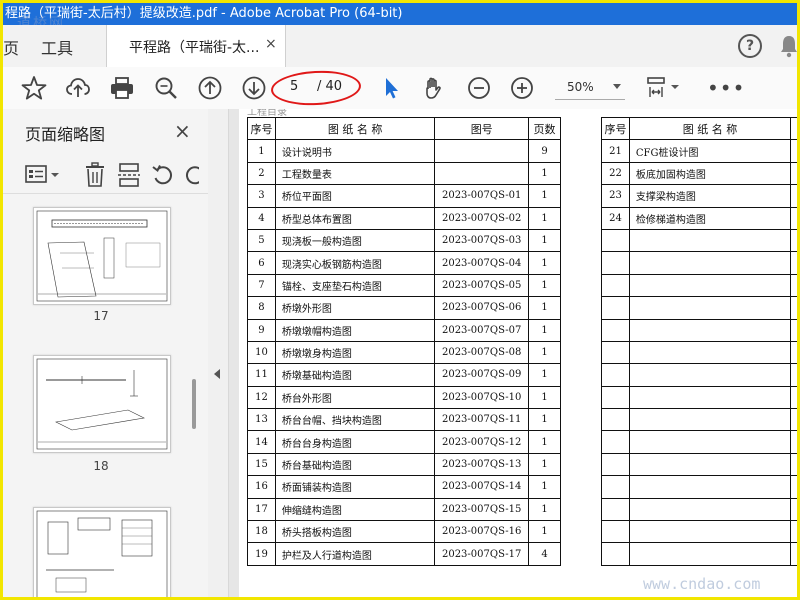 Image resolution: width=800 pixels, height=600 pixels. Describe the element at coordinates (482, 330) in the screenshot. I see `drawing-code: 2023-007QS-07` at that location.